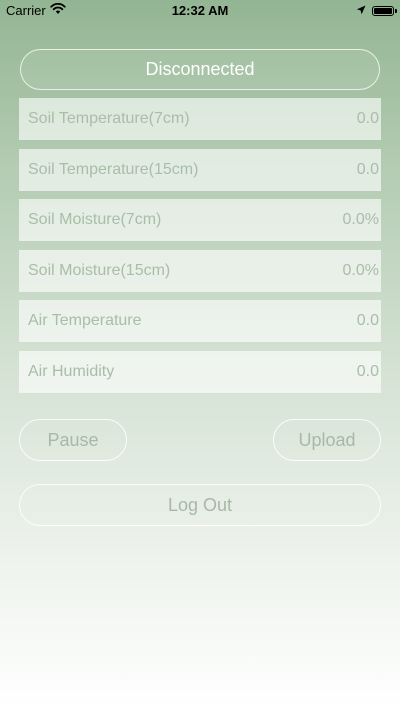 Image resolution: width=400 pixels, height=711 pixels. Describe the element at coordinates (200, 169) in the screenshot. I see `sensor-row-soil-temperature-15cm: Soil Temperature(15cm) 0.0` at that location.